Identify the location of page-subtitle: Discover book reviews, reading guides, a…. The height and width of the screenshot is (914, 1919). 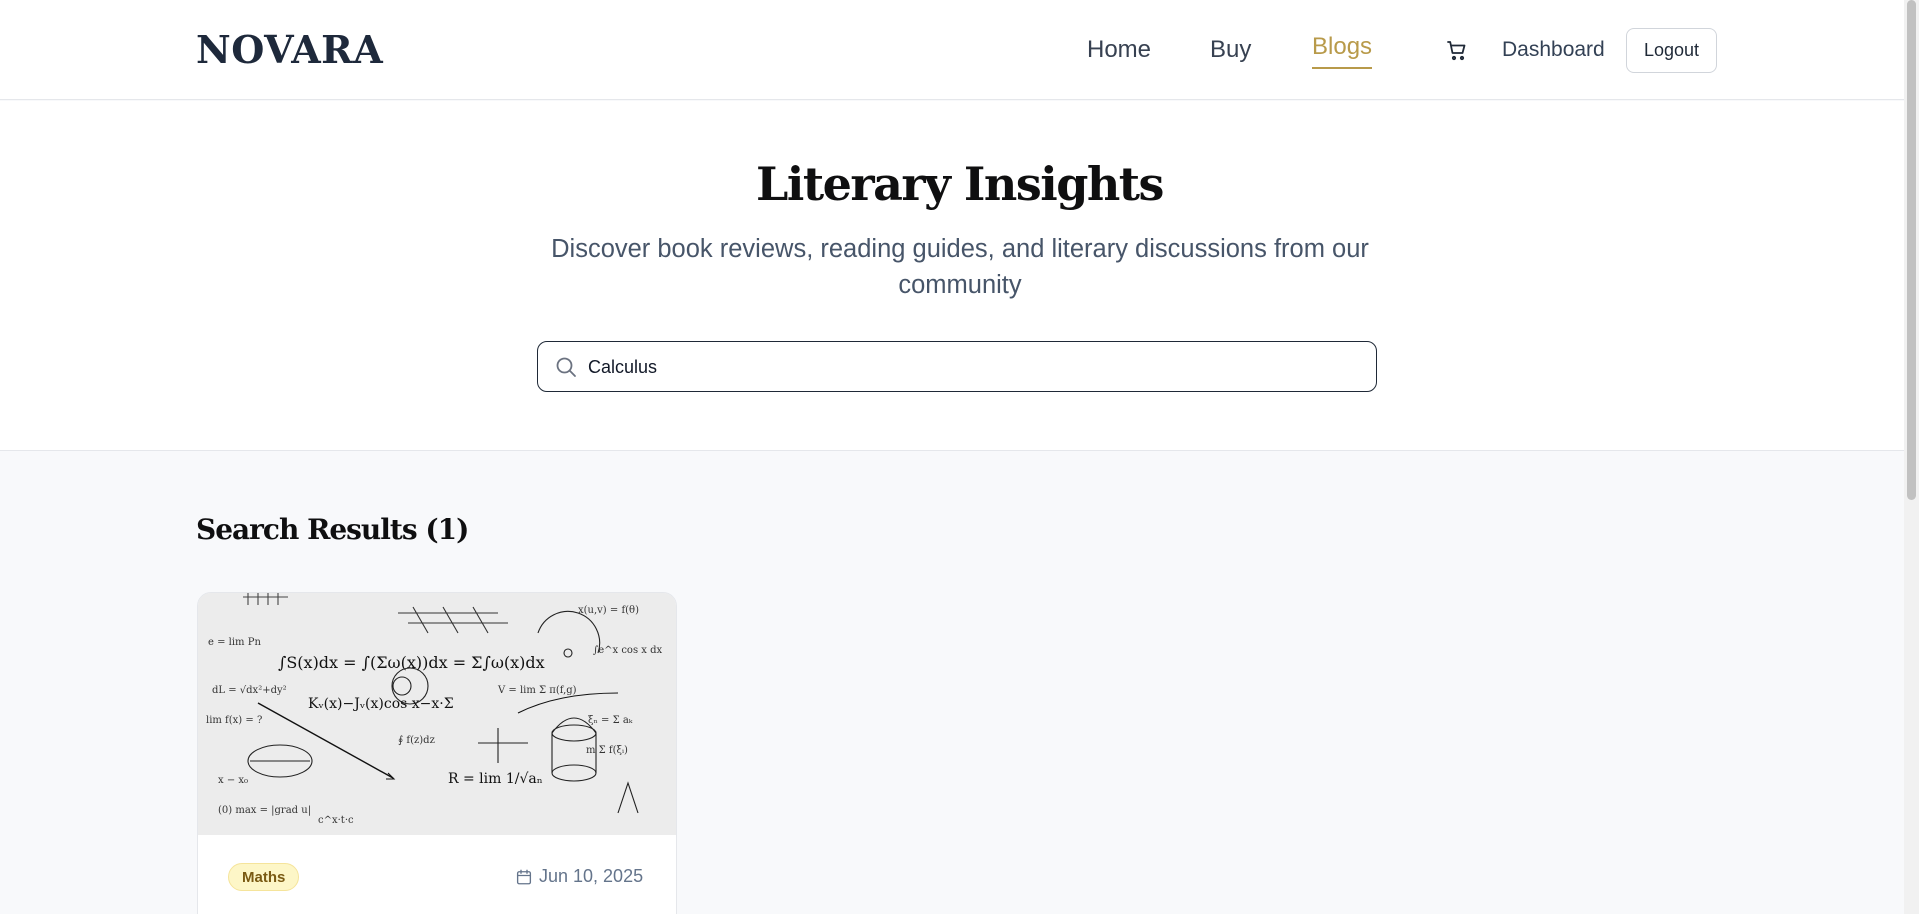
(960, 267).